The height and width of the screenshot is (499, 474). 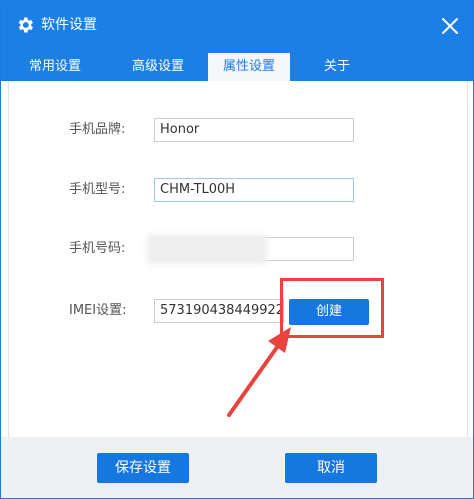 I want to click on redacted-number, so click(x=207, y=249).